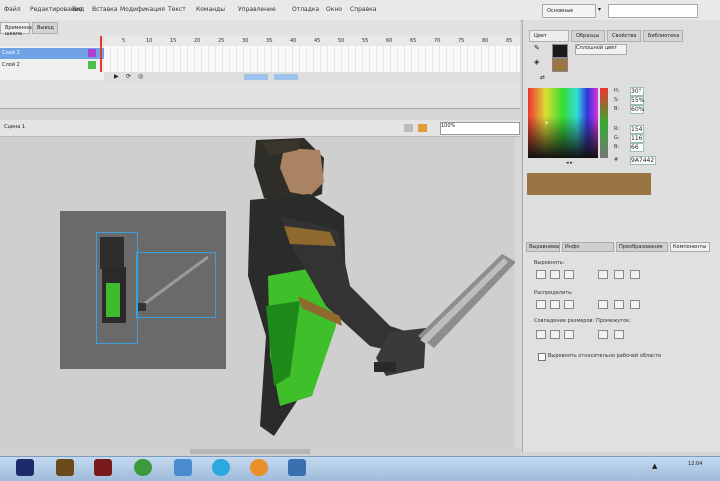  What do you see at coordinates (542, 357) in the screenshot?
I see `align-to-stage-checkbox` at bounding box center [542, 357].